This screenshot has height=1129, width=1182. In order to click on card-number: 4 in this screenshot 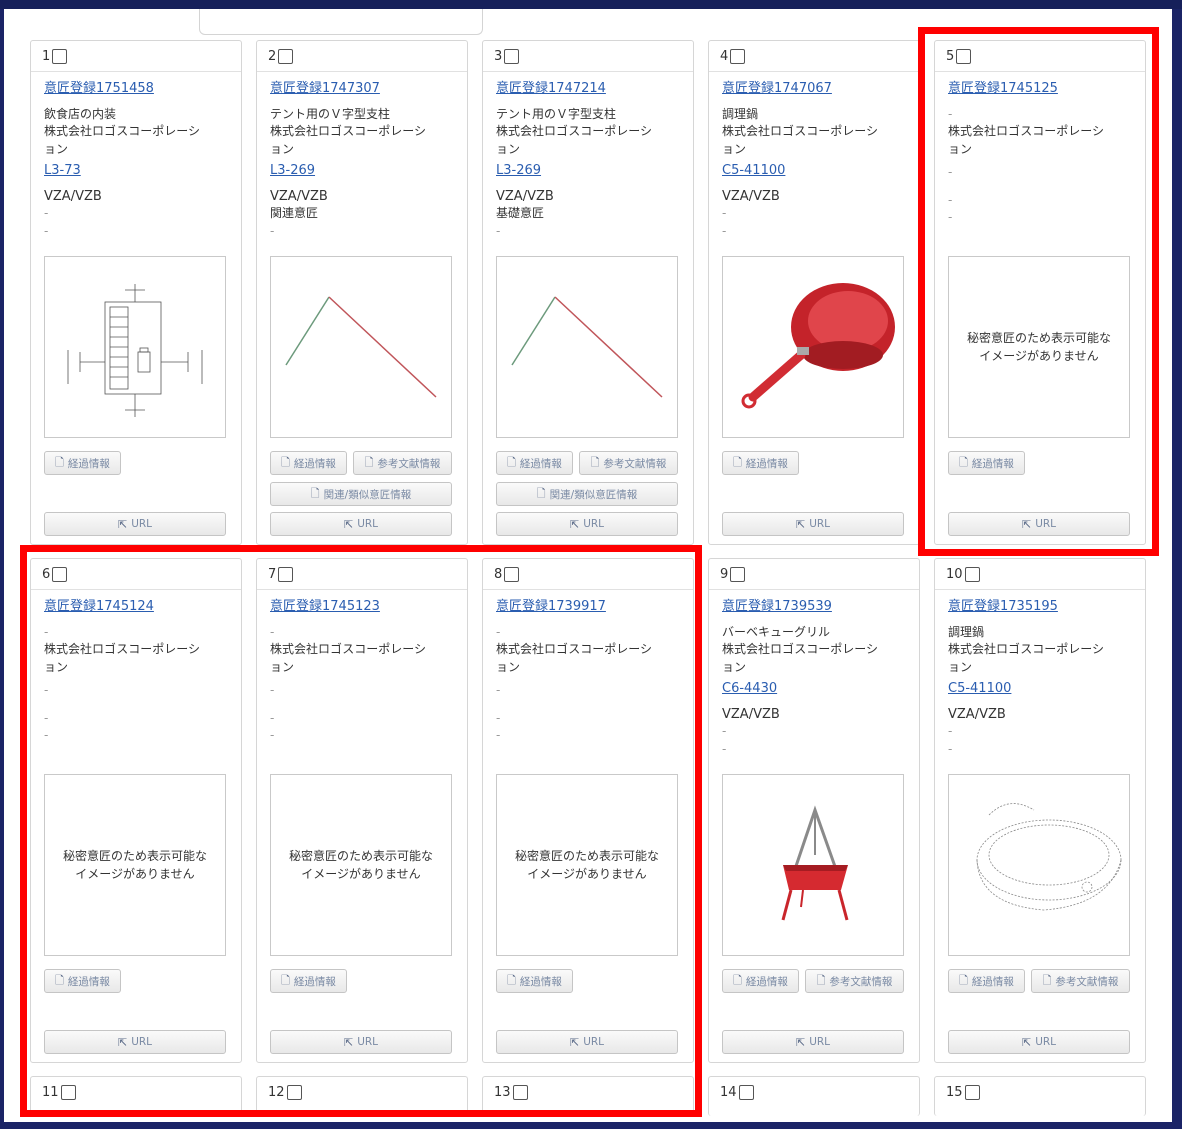, I will do `click(724, 56)`.